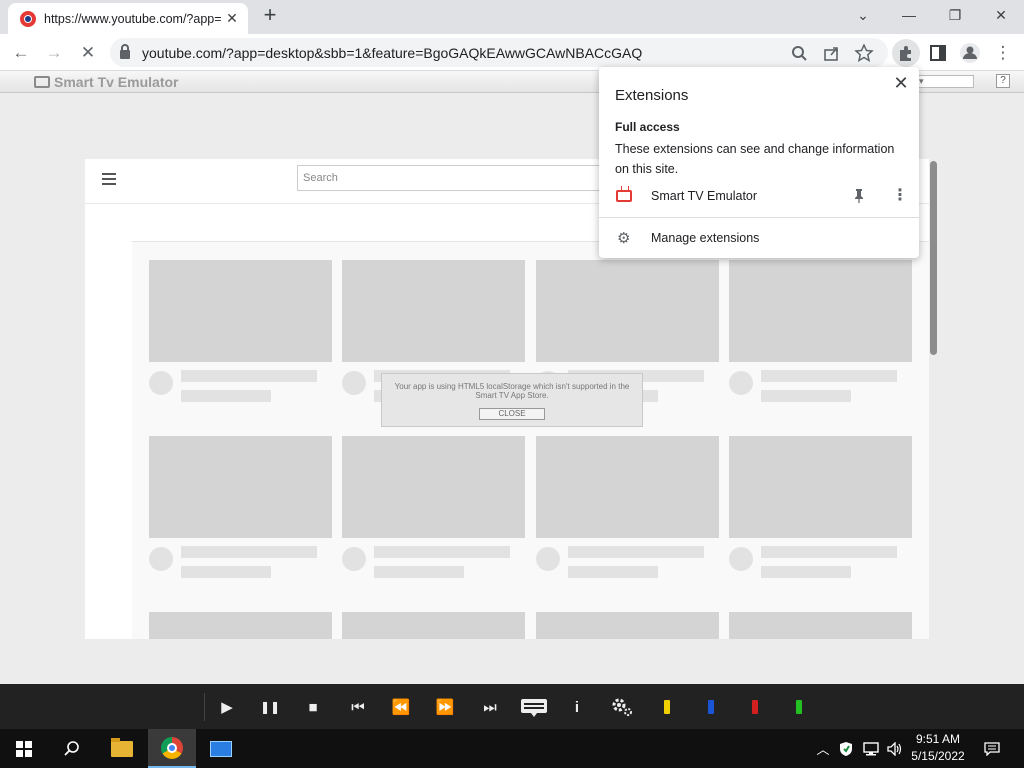  What do you see at coordinates (401, 707) in the screenshot?
I see `rewind-icon: ⏪` at bounding box center [401, 707].